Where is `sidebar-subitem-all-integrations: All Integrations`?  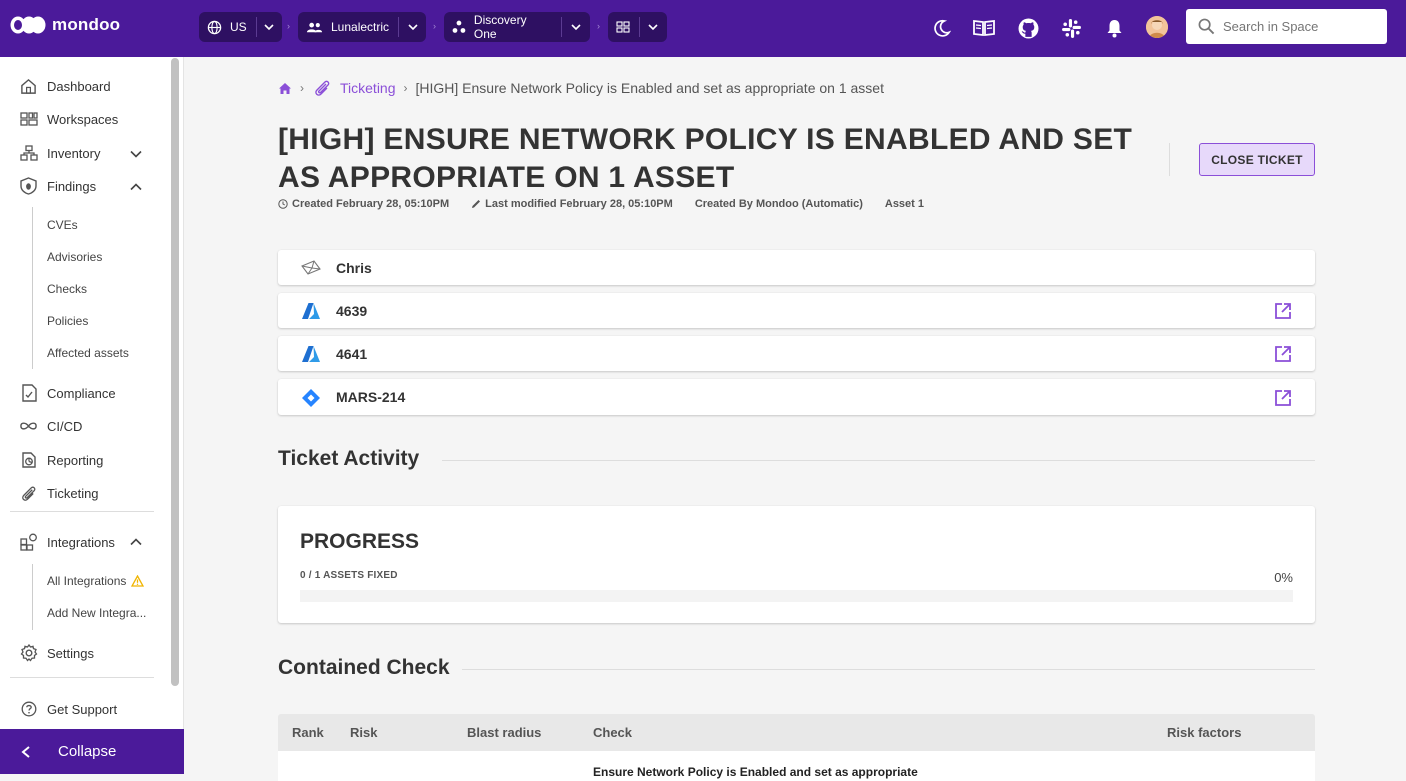
sidebar-subitem-all-integrations: All Integrations is located at coordinates (86, 581).